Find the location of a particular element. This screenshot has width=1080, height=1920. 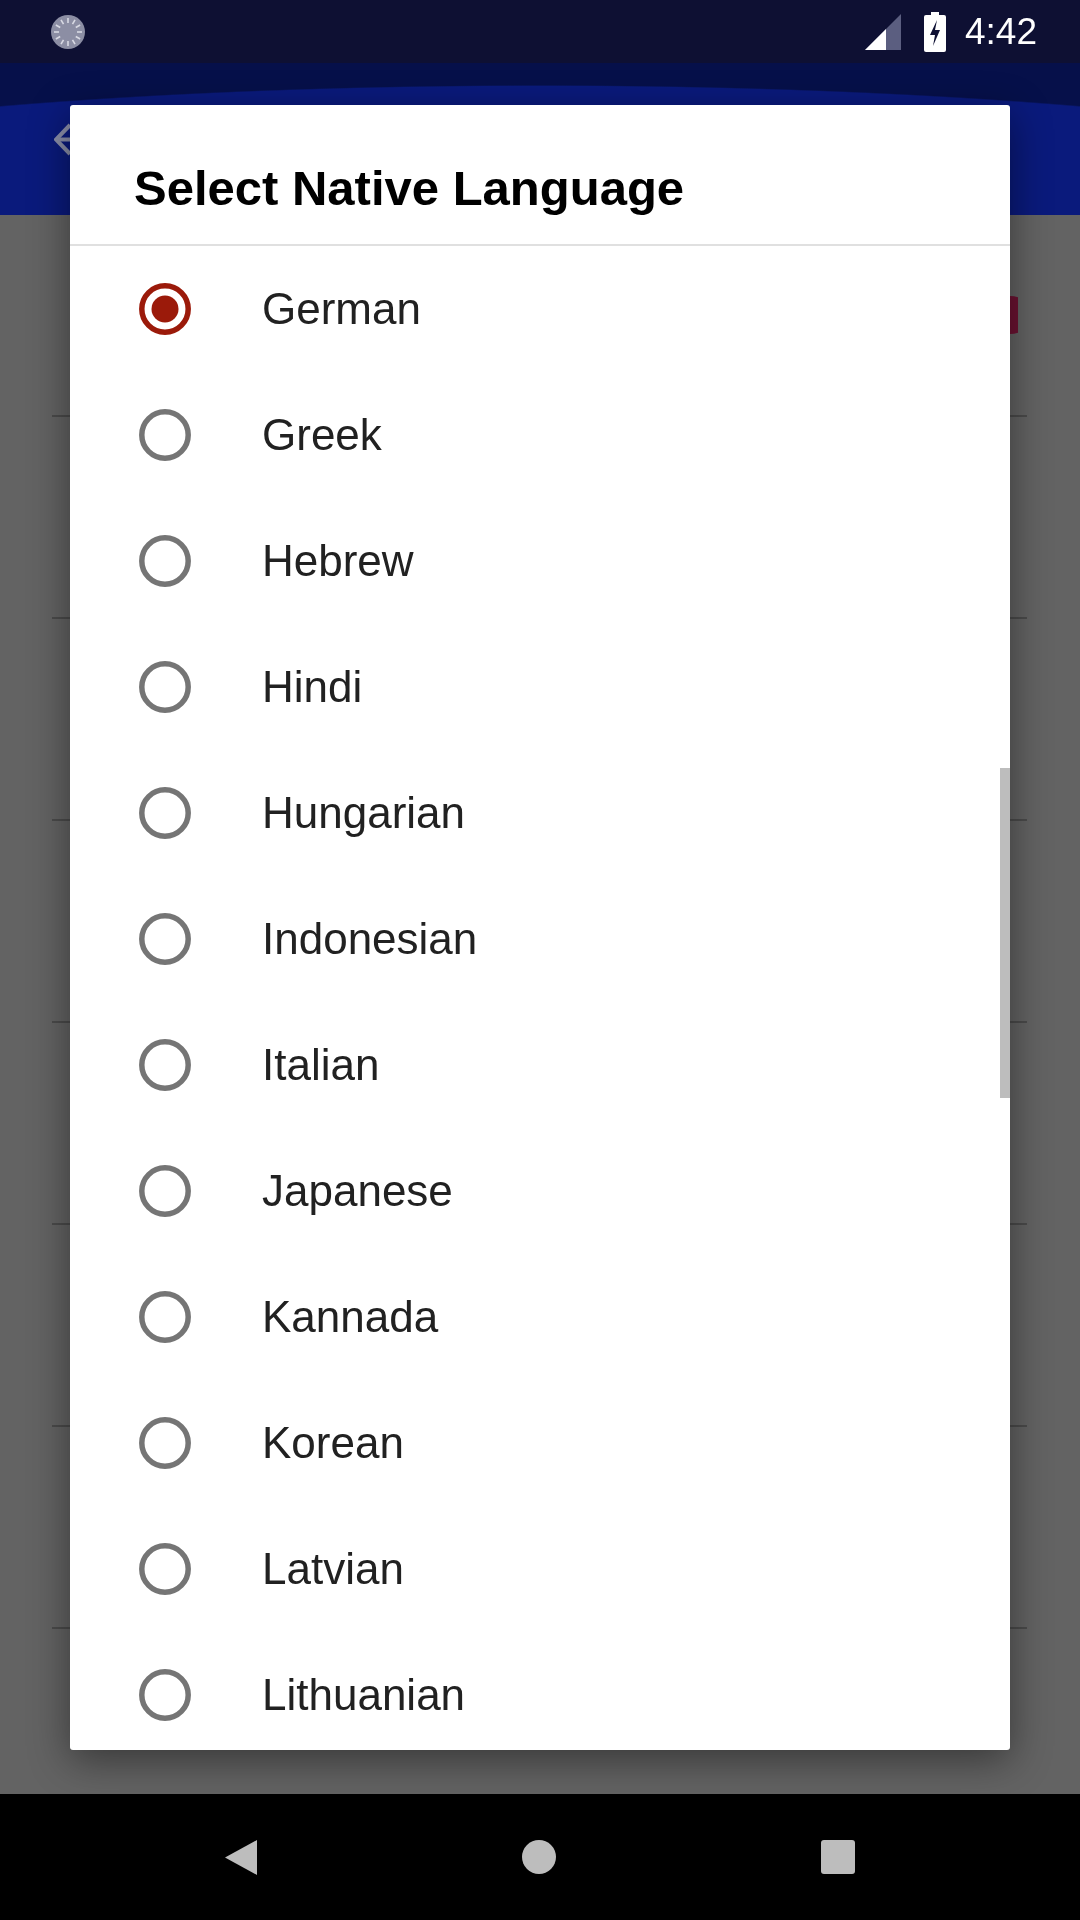

language-option: Japanese is located at coordinates (535, 1191).